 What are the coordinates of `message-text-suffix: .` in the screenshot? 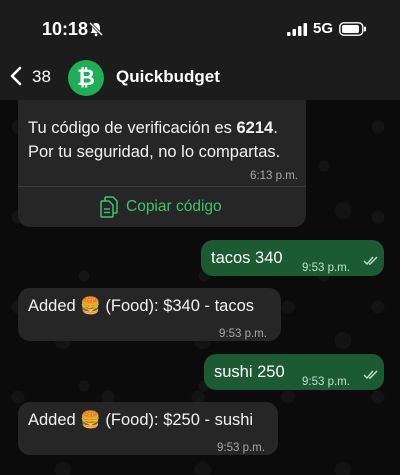 It's located at (275, 128).